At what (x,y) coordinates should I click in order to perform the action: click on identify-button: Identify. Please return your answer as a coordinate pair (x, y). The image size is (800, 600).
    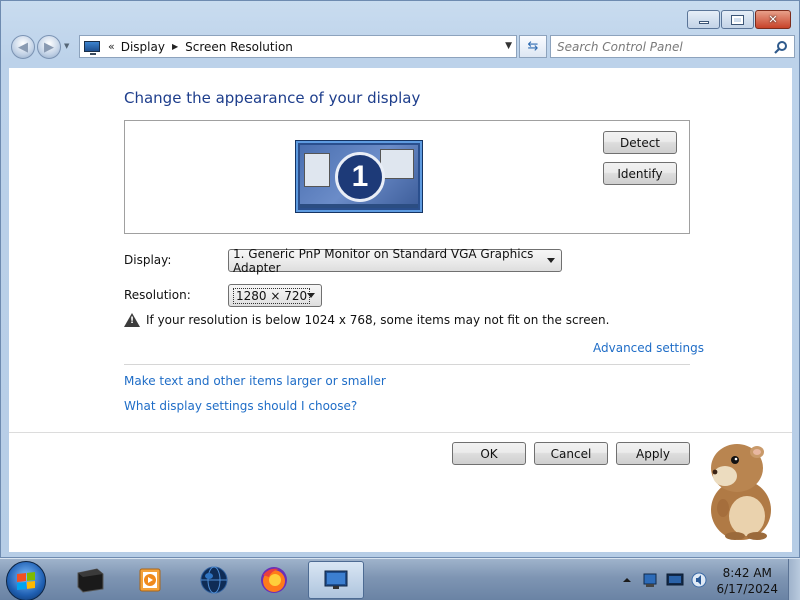
    Looking at the image, I should click on (640, 173).